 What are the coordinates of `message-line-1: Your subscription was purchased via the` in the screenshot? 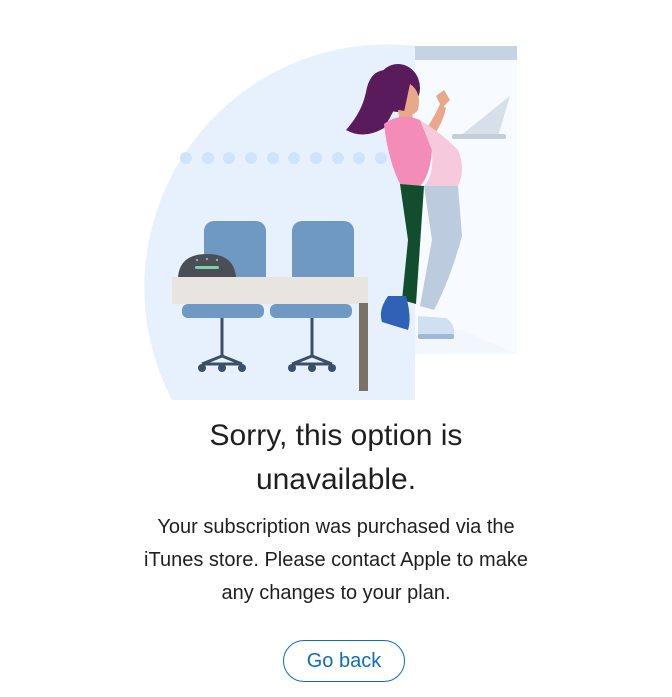 It's located at (336, 527).